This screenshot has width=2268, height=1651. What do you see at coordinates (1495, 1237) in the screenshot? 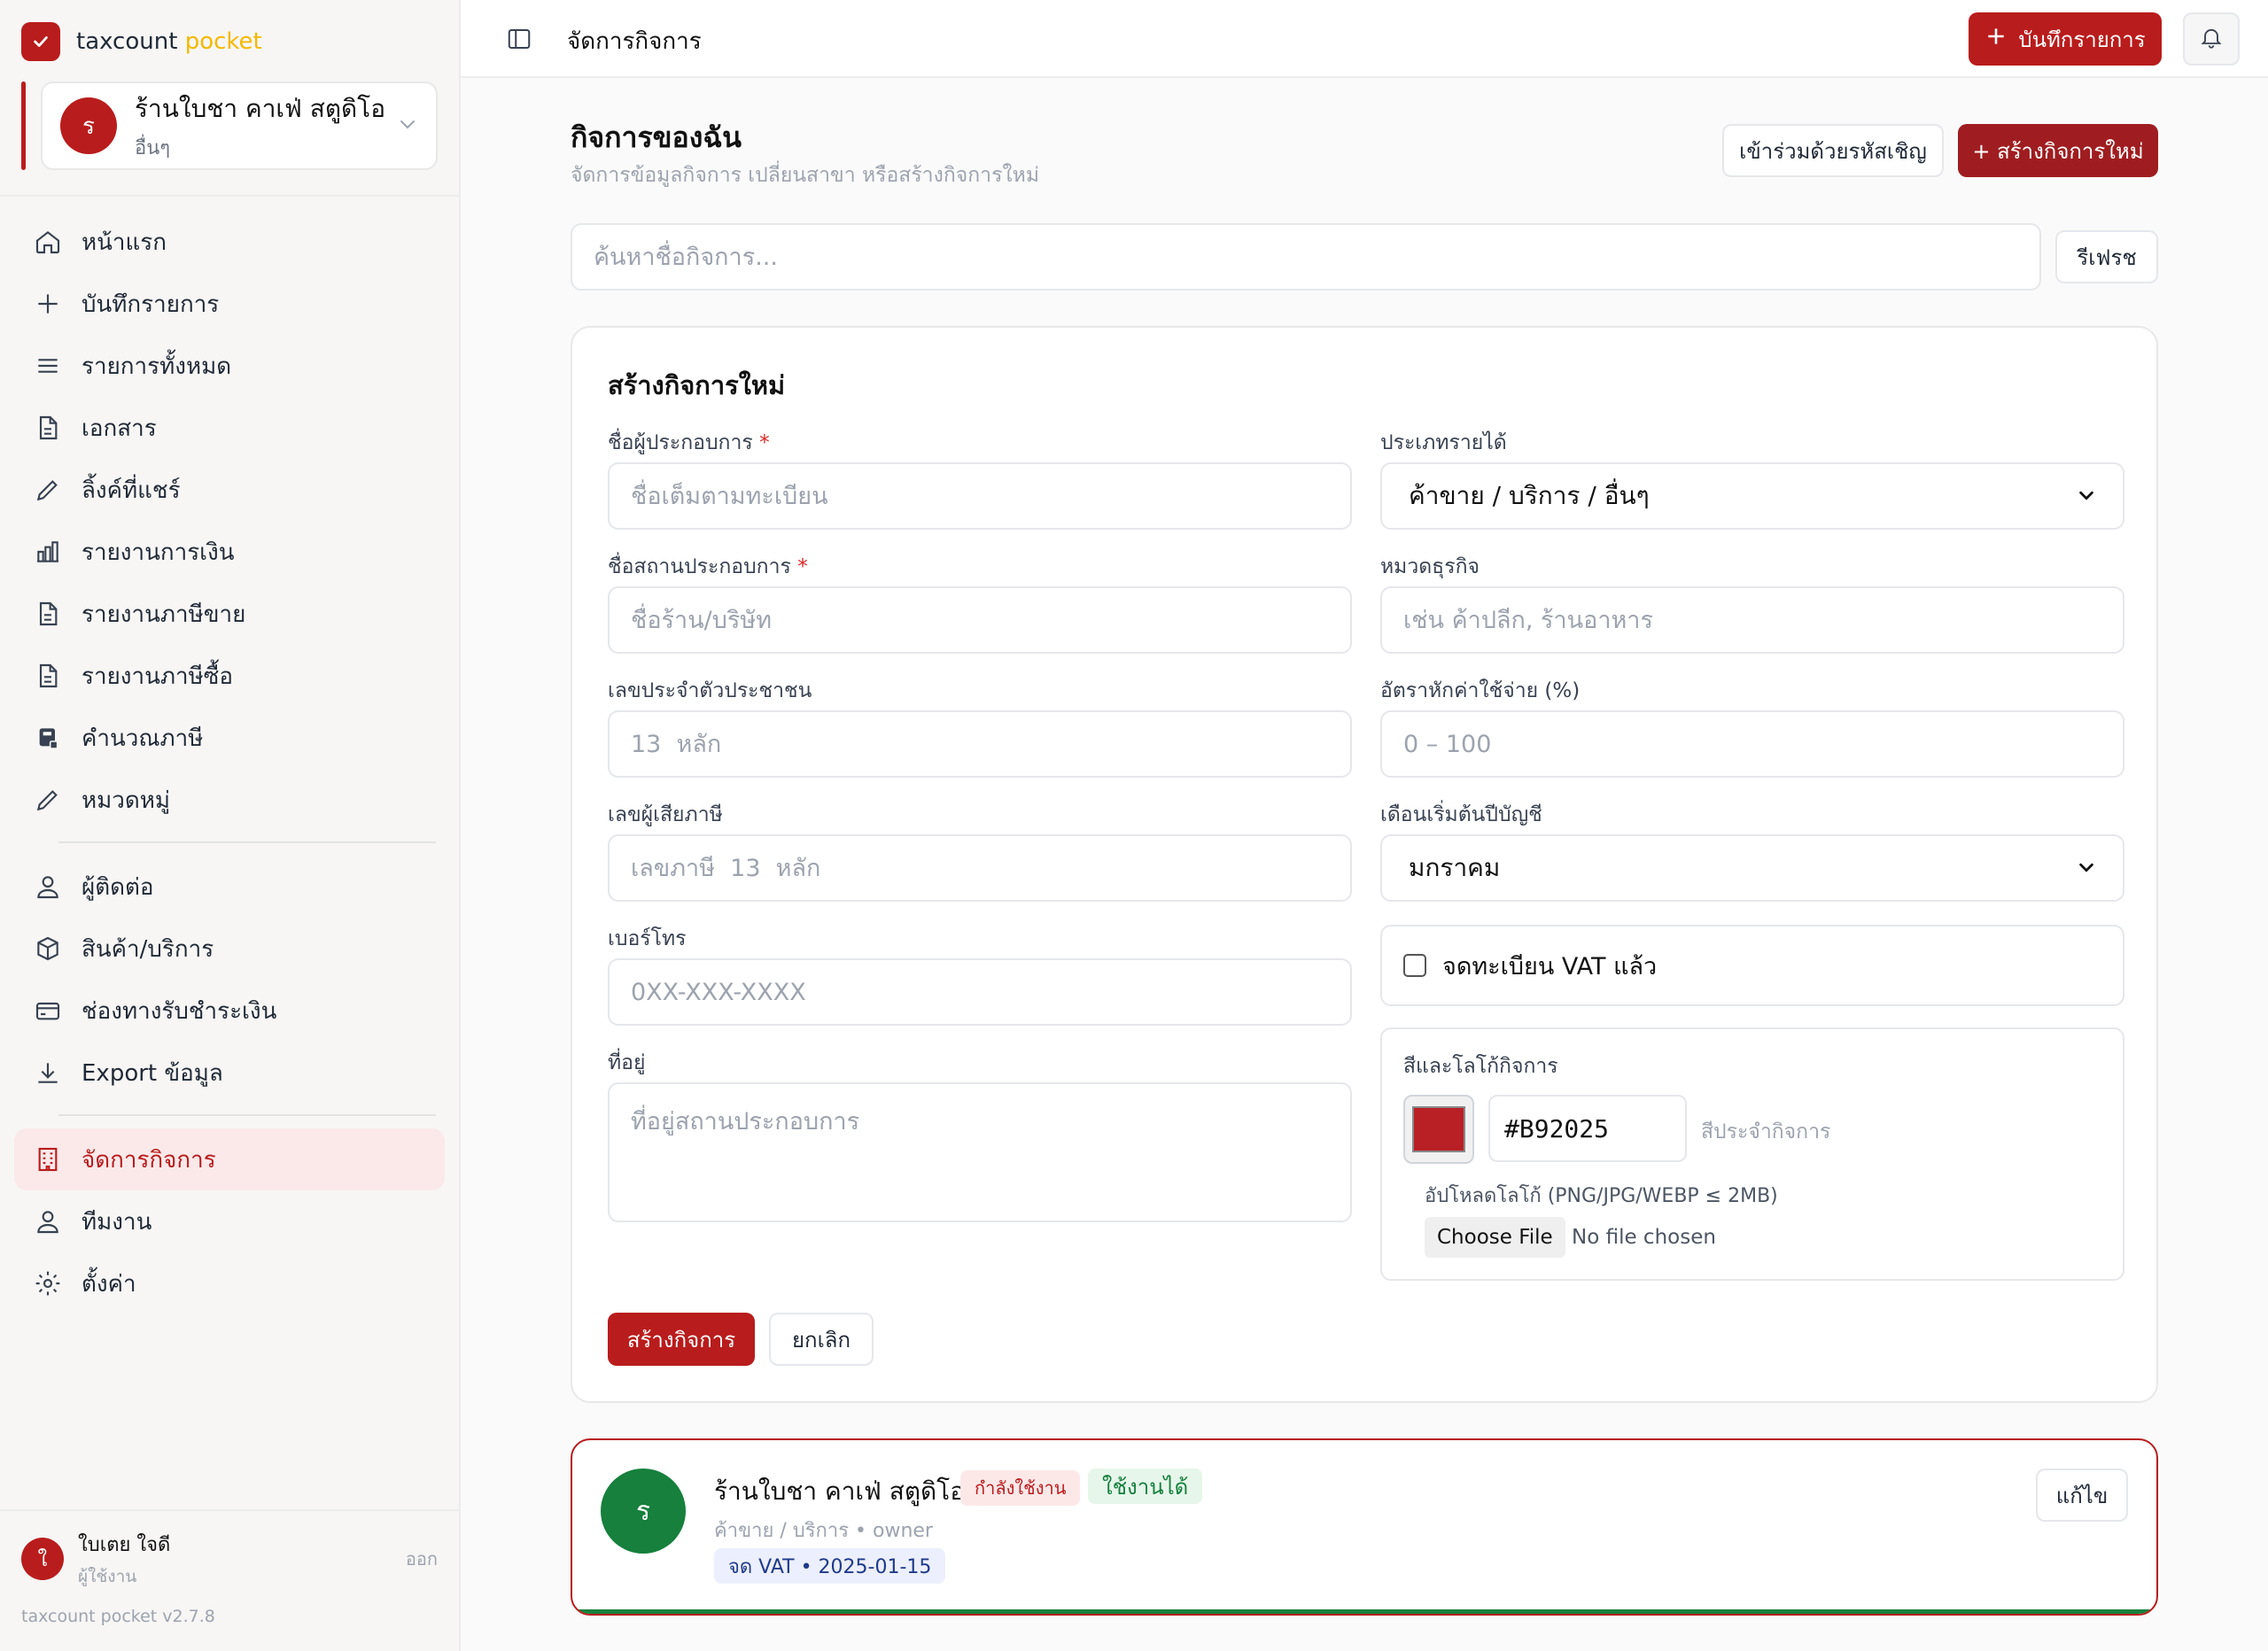
I see `choose-file-button: Choose File` at bounding box center [1495, 1237].